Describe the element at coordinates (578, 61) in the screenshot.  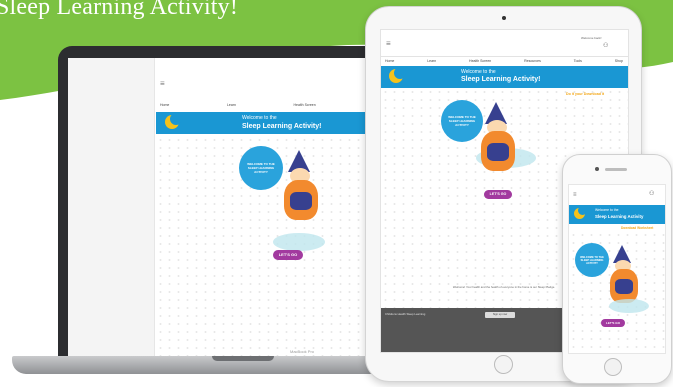
I see `nav-item-tools: Tools` at that location.